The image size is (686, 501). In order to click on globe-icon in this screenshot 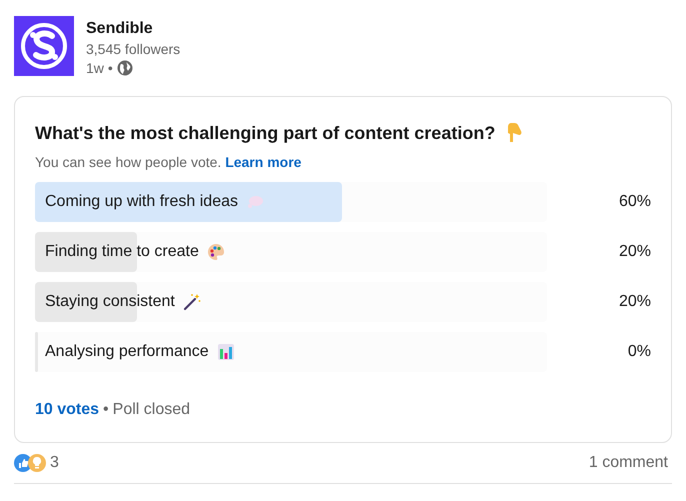, I will do `click(124, 68)`.